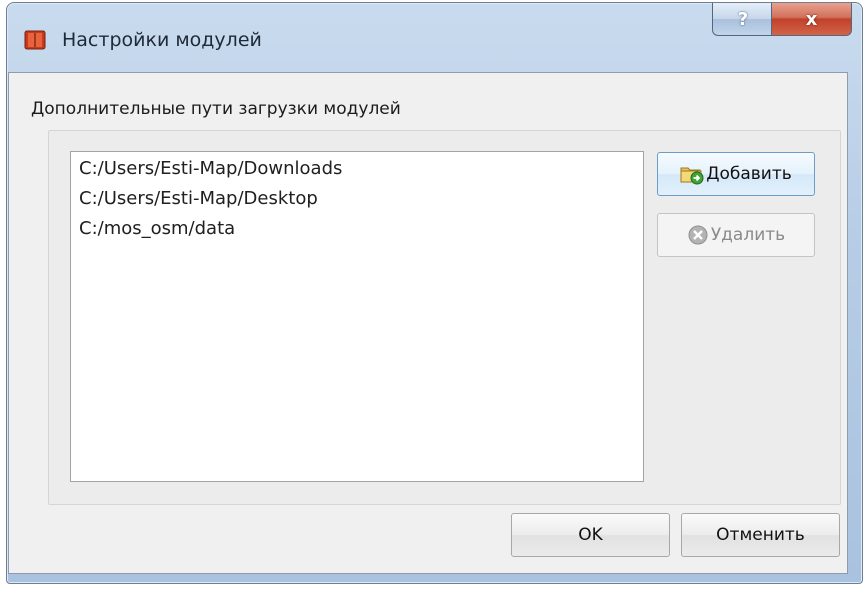  Describe the element at coordinates (198, 198) in the screenshot. I see `list-item: C:/Users/Esti-Map/Desktop` at that location.